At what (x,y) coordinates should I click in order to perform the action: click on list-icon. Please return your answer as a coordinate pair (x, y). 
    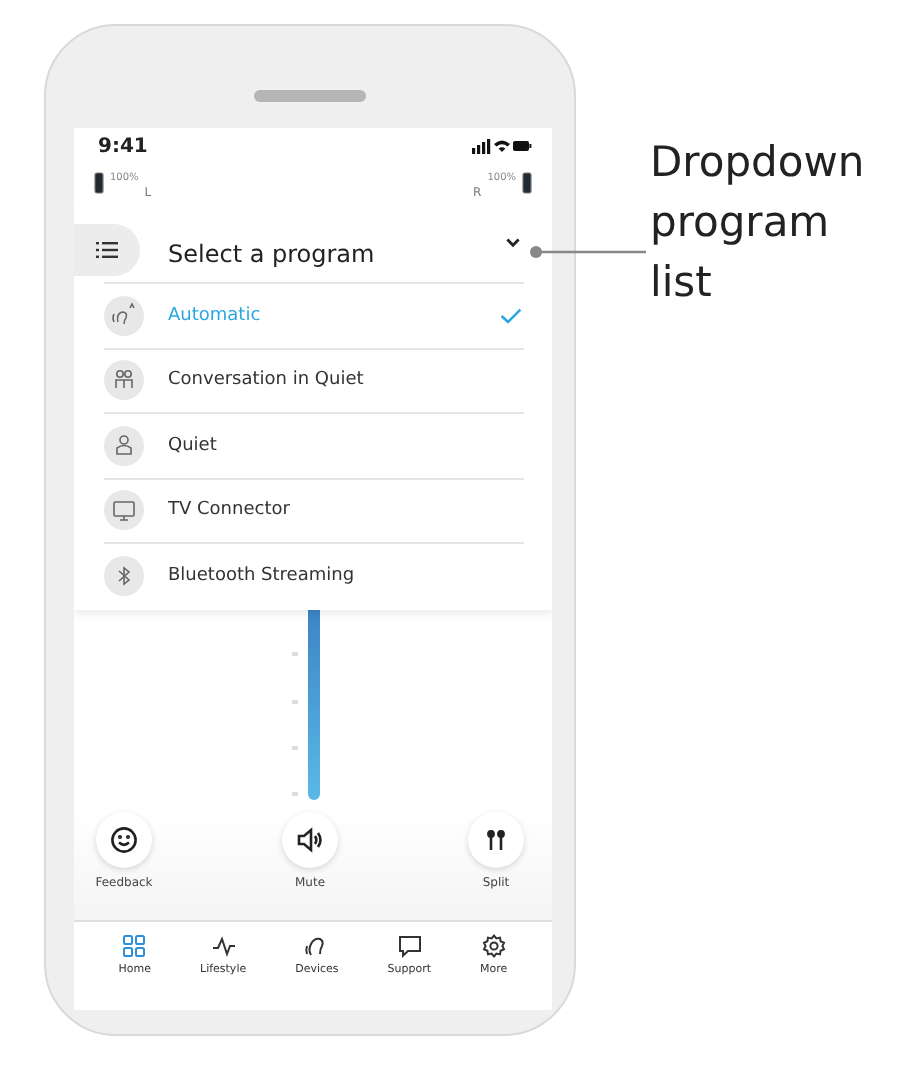
    Looking at the image, I should click on (107, 249).